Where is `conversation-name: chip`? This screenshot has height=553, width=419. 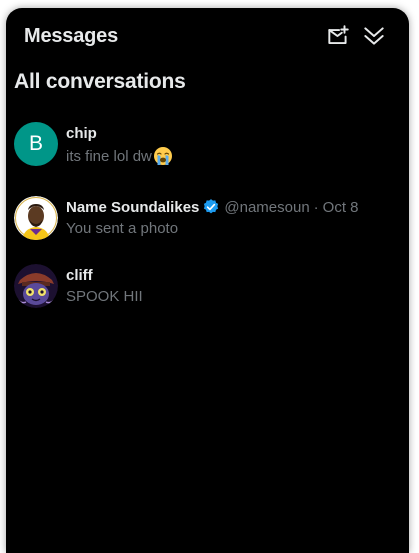
conversation-name: chip is located at coordinates (81, 133).